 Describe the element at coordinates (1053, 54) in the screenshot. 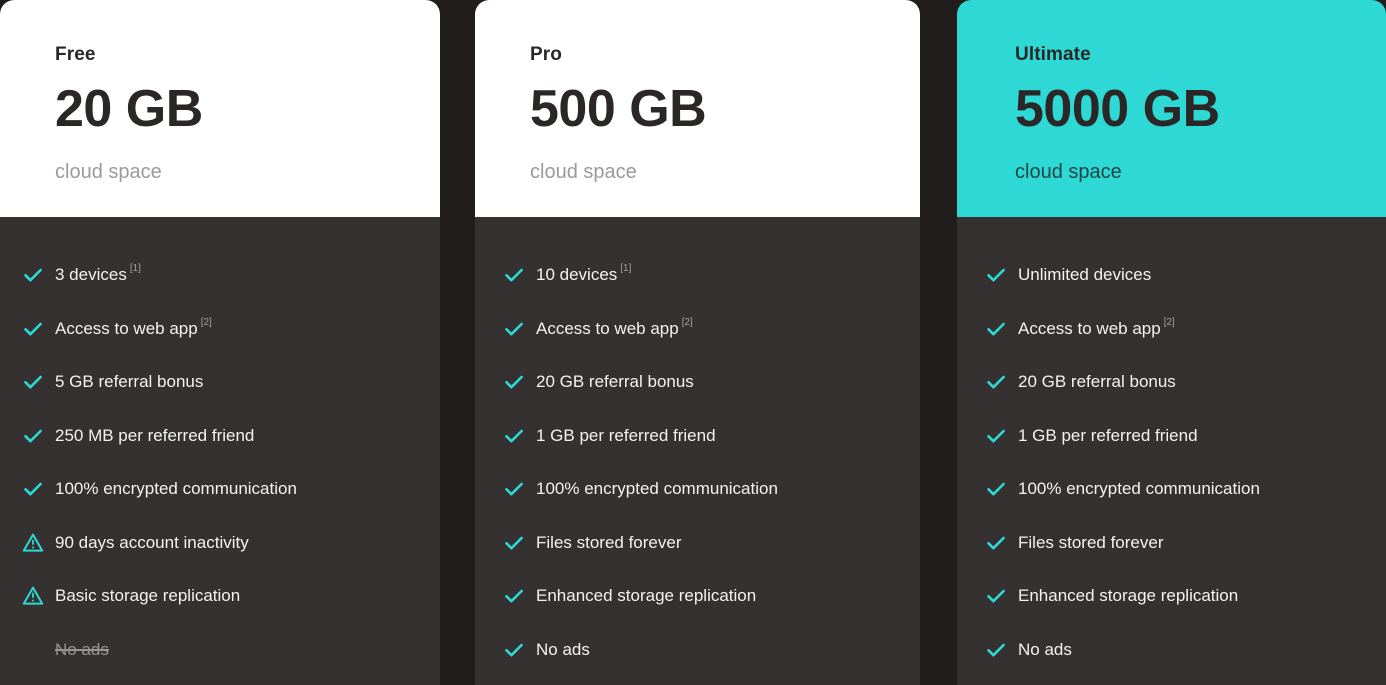

I see `plan-name: Ultimate` at that location.